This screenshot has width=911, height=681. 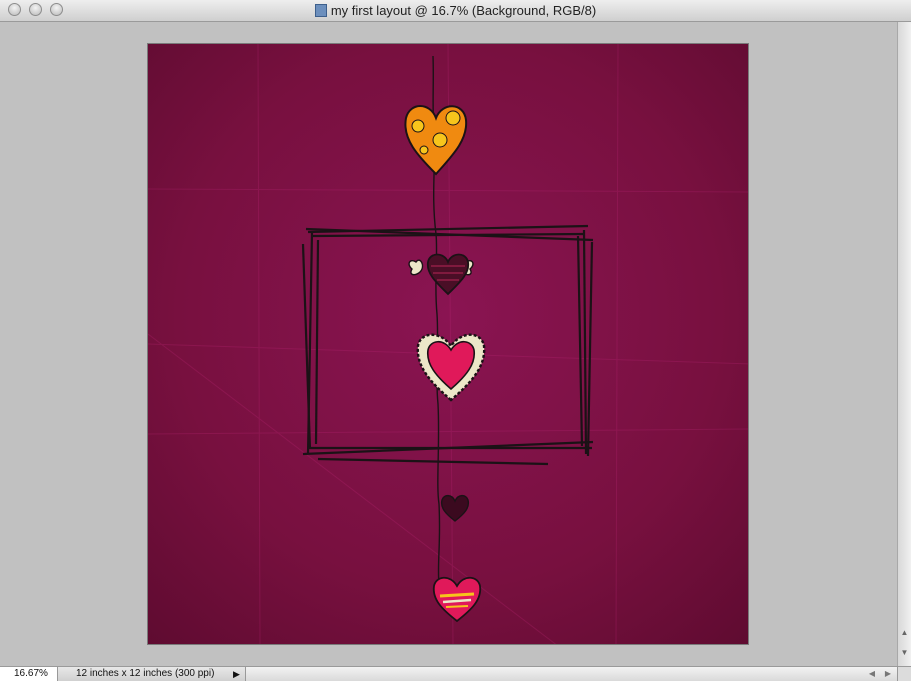 What do you see at coordinates (238, 674) in the screenshot?
I see `status-menu-triangle-icon: ▶` at bounding box center [238, 674].